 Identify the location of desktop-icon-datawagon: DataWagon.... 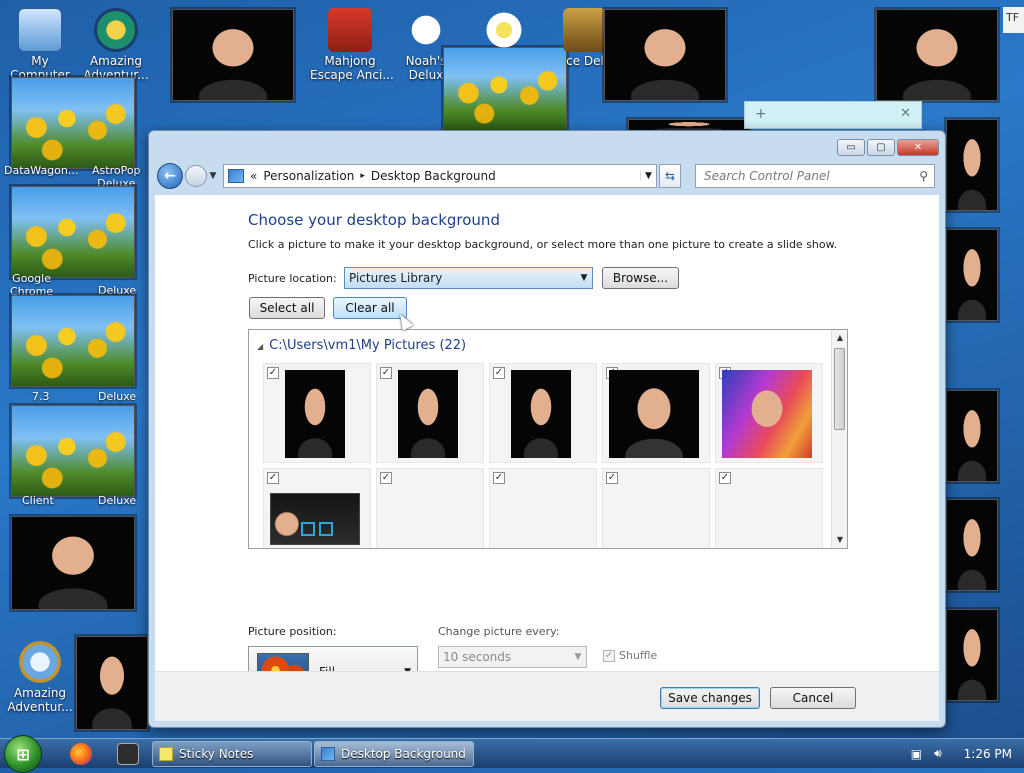
(41, 170).